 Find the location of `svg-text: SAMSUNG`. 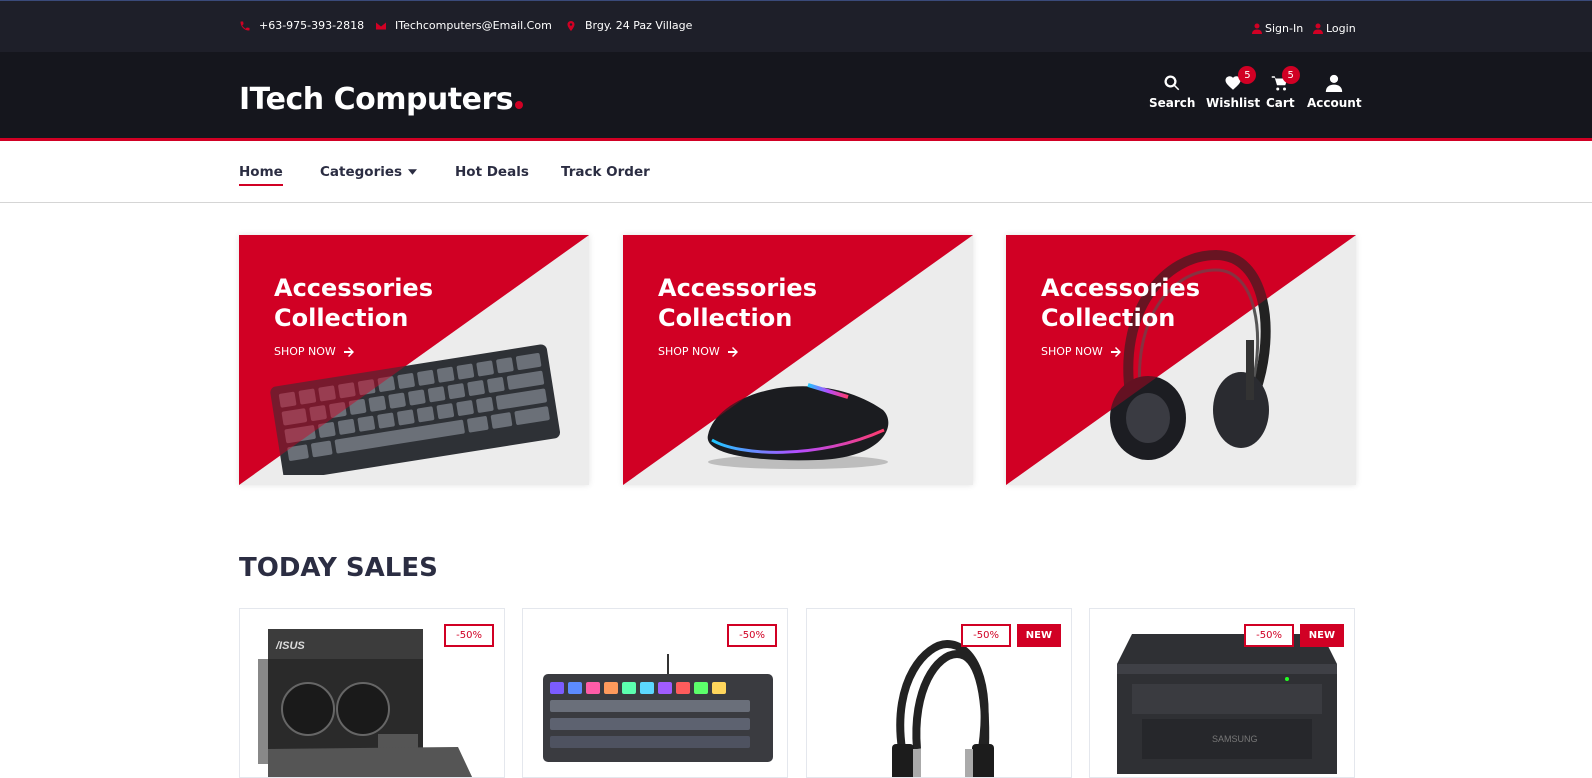

svg-text: SAMSUNG is located at coordinates (1235, 739).